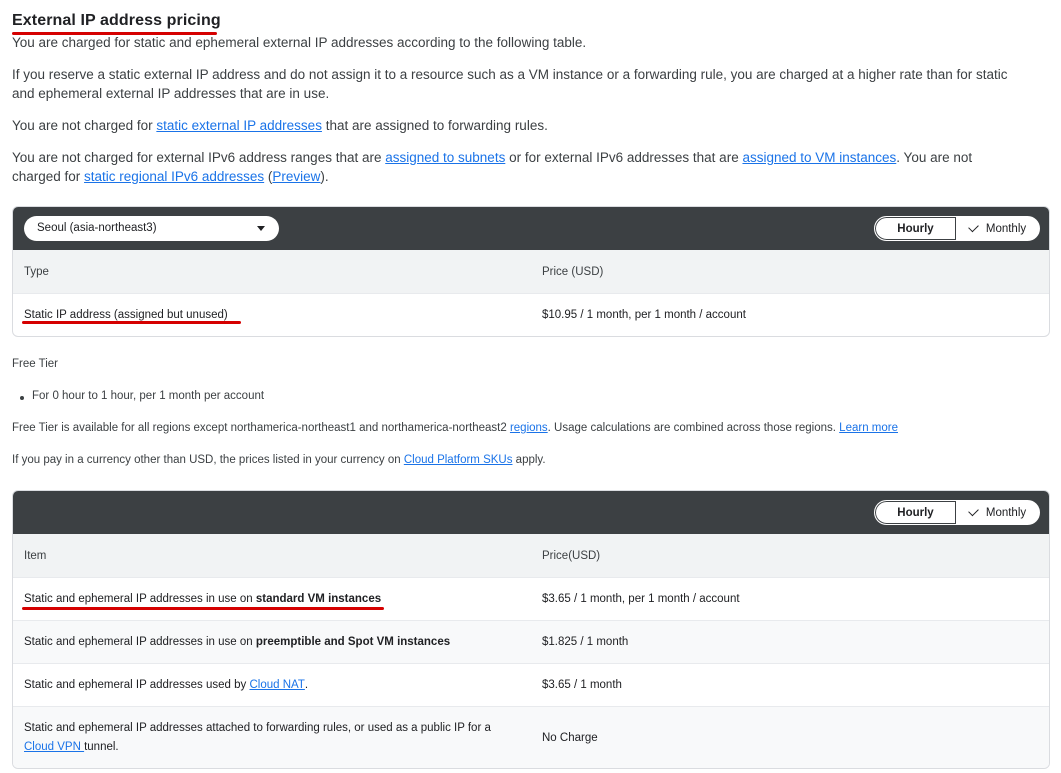  What do you see at coordinates (445, 157) in the screenshot?
I see `assigned-to-subnets-link: assigned to subnets` at bounding box center [445, 157].